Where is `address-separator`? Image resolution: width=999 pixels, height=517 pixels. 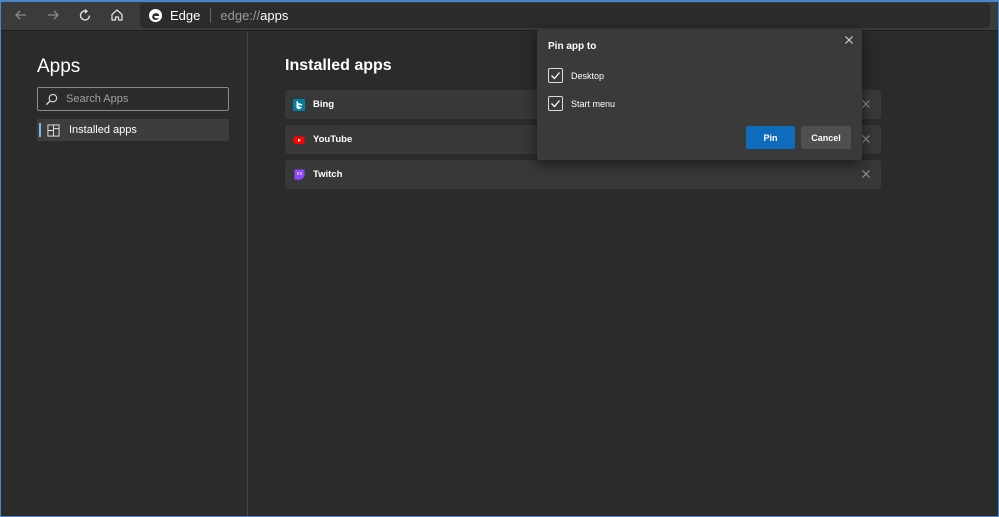
address-separator is located at coordinates (211, 15).